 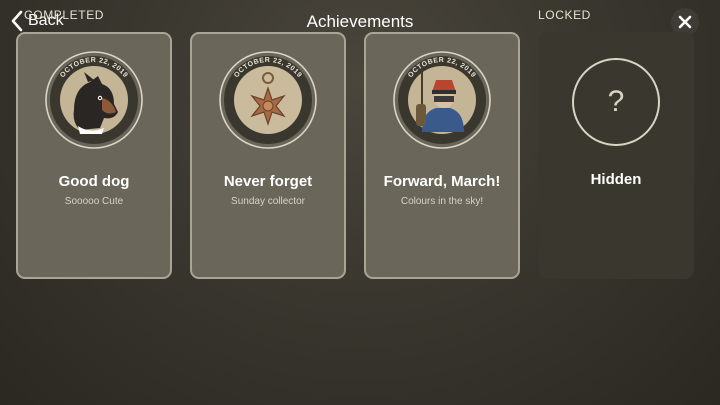 I want to click on locked-section-label: LOCKED, so click(x=564, y=15).